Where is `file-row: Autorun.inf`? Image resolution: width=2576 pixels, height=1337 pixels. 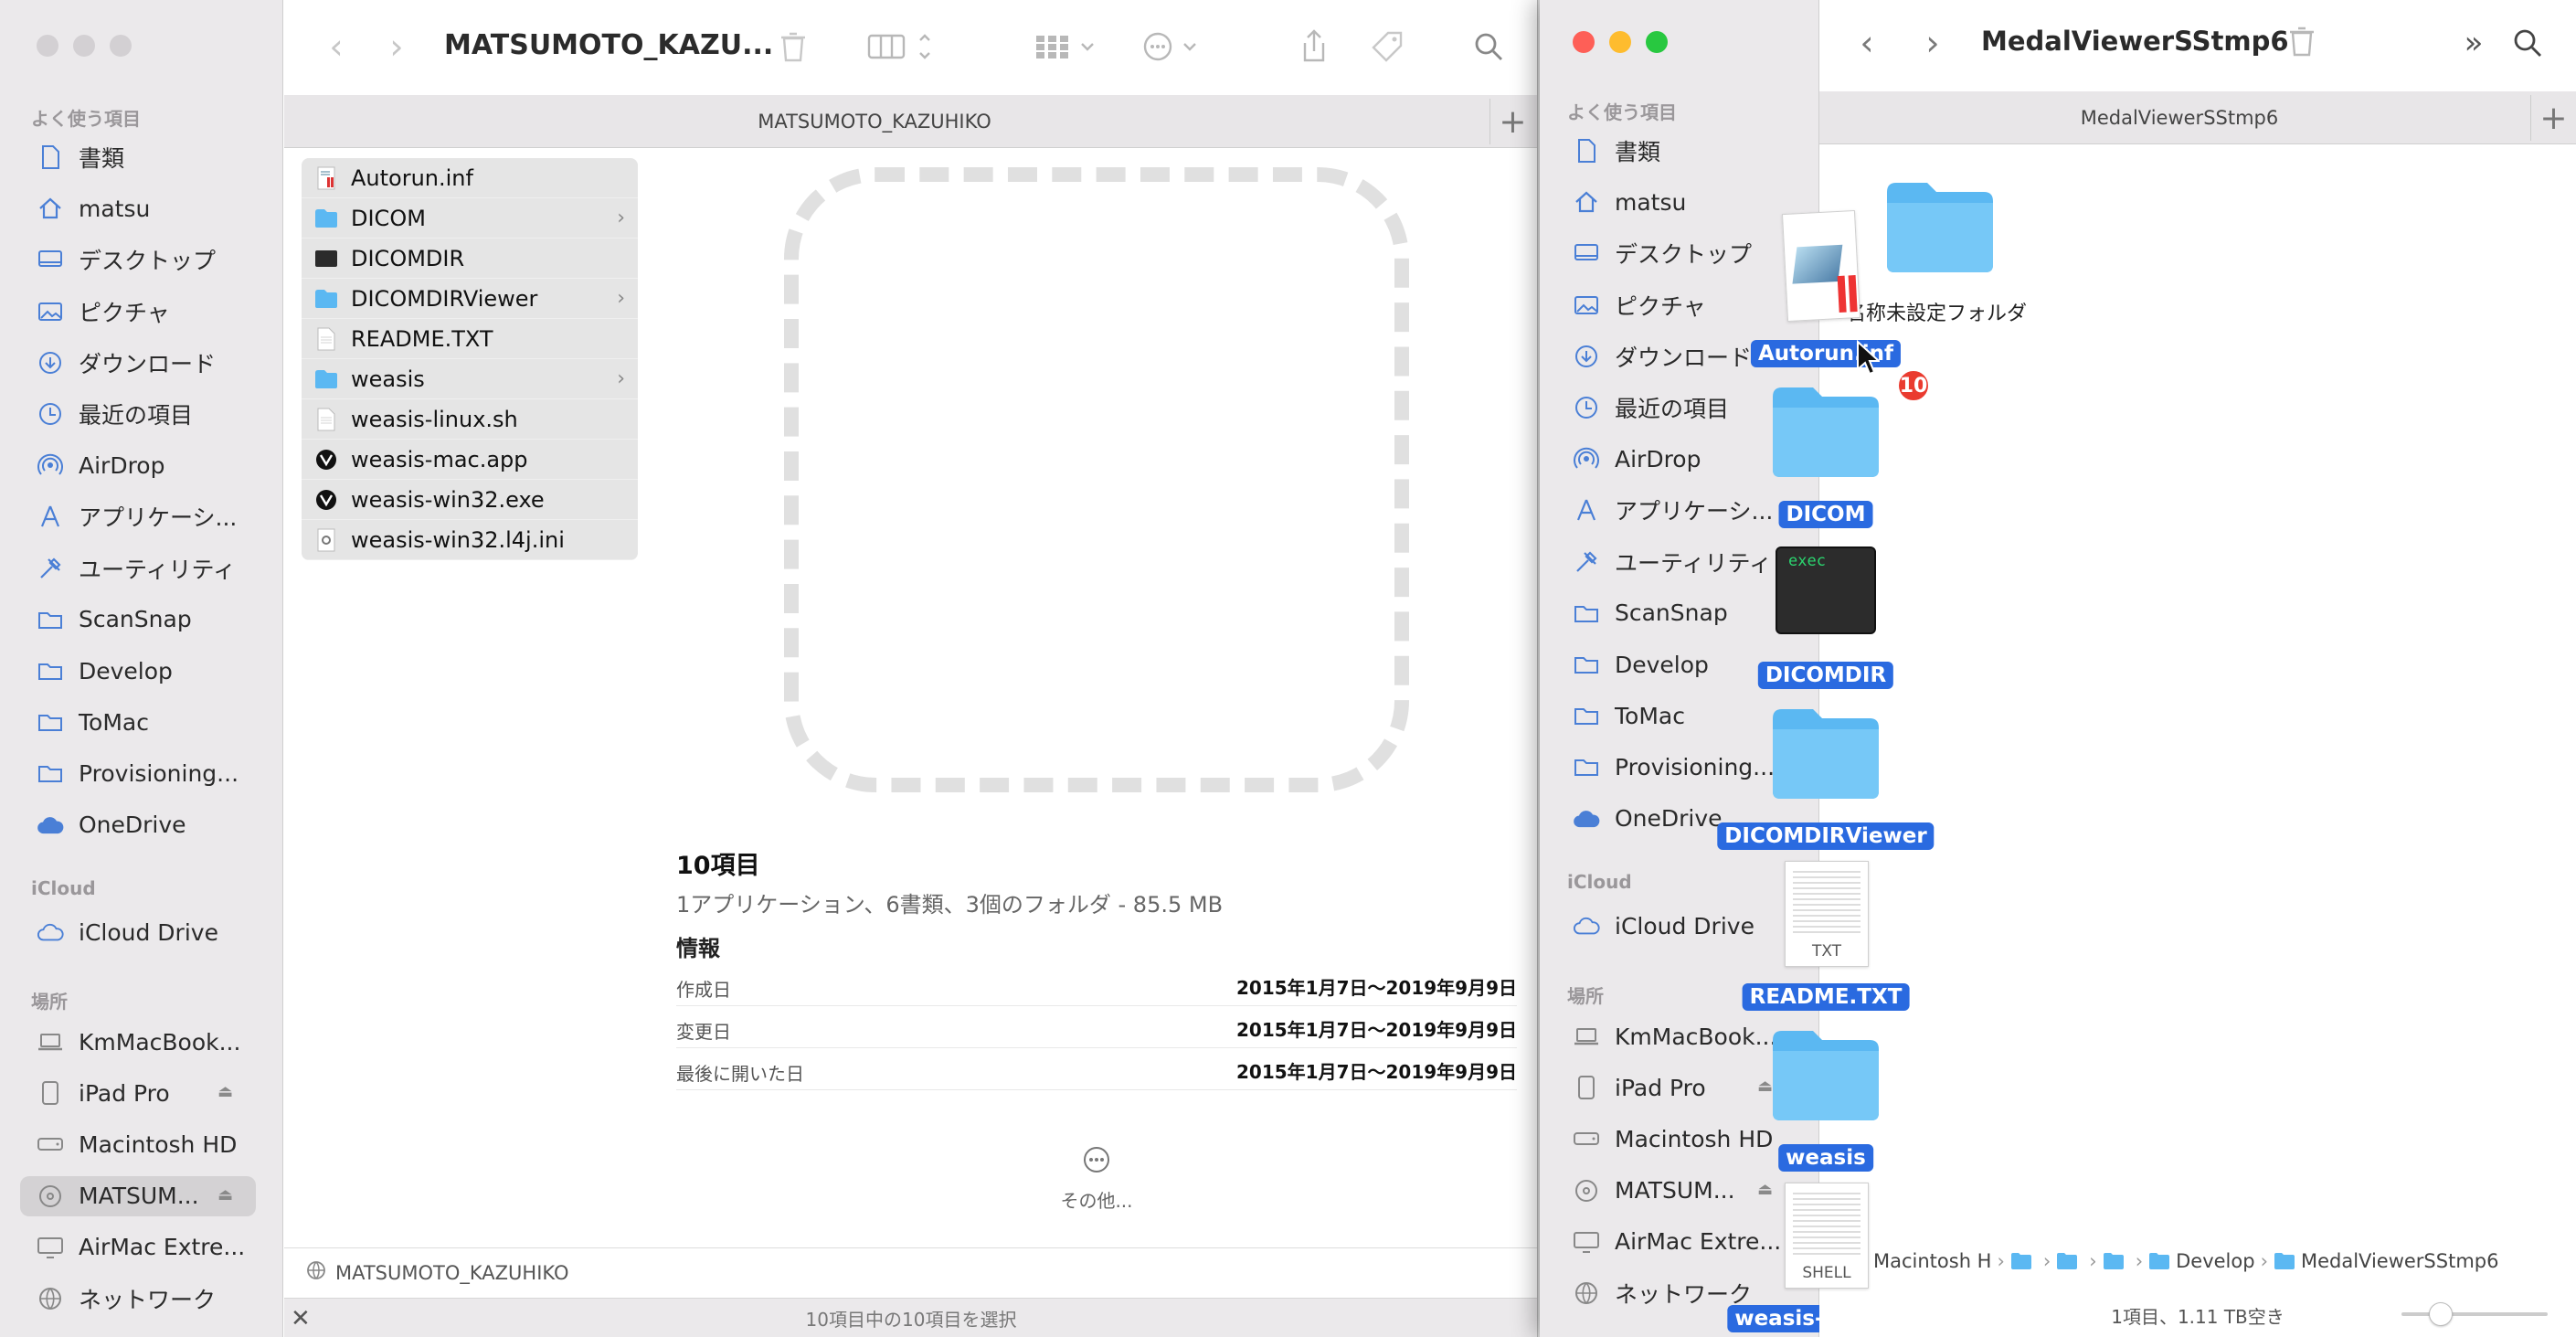 file-row: Autorun.inf is located at coordinates (470, 178).